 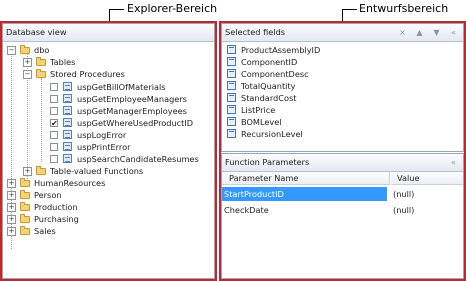 What do you see at coordinates (267, 162) in the screenshot?
I see `function-parameters-title: Function Parameters` at bounding box center [267, 162].